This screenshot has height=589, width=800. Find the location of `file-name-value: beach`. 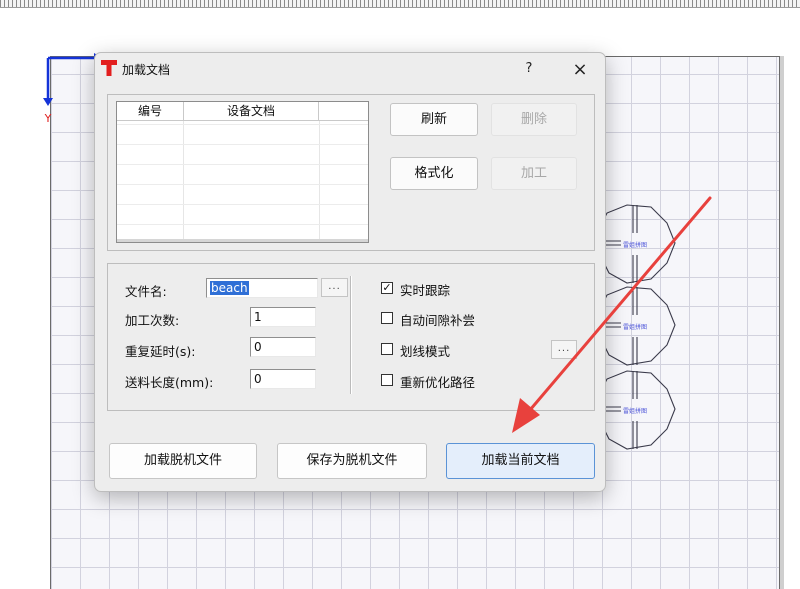

file-name-value: beach is located at coordinates (229, 288).